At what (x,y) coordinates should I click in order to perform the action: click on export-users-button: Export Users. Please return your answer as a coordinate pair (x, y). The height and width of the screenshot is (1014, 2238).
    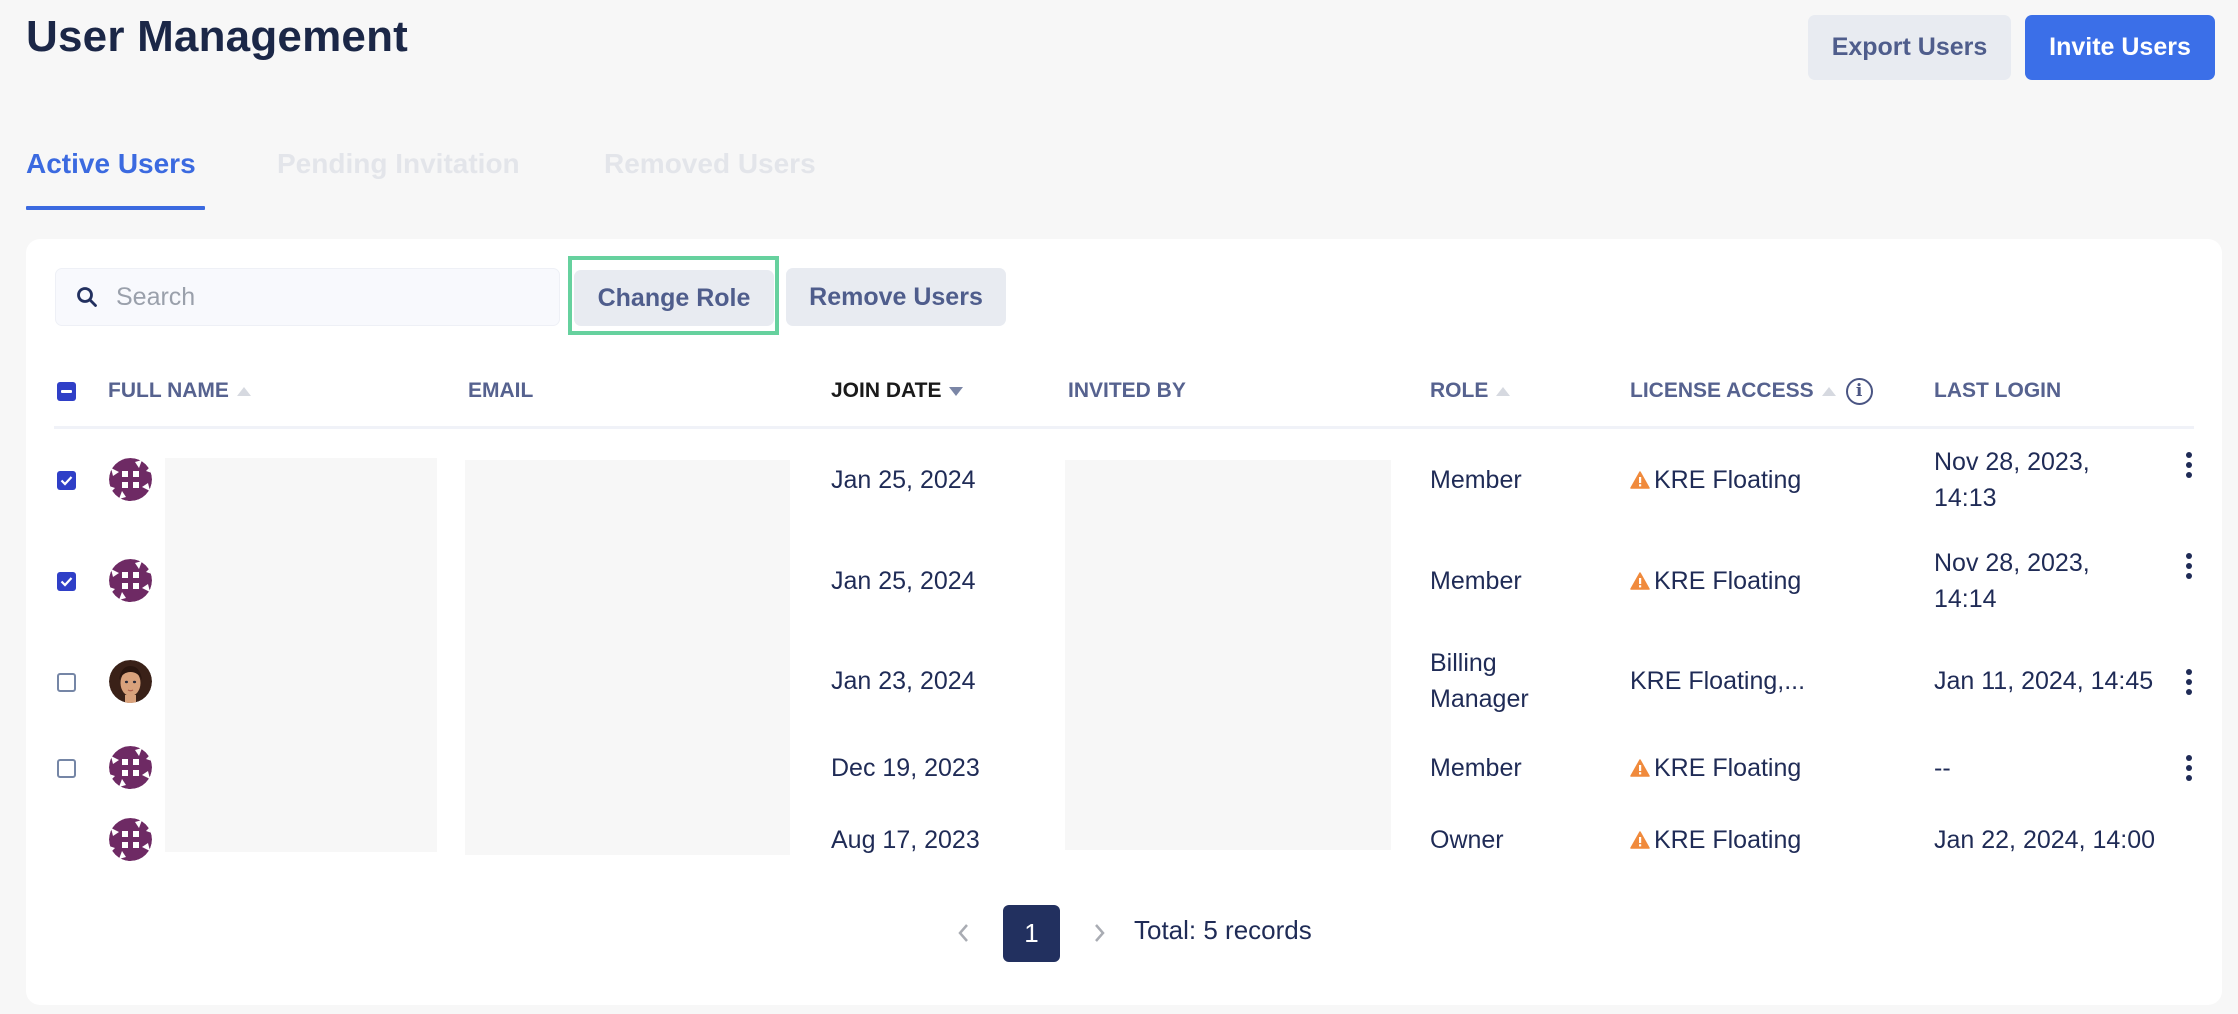
    Looking at the image, I should click on (1909, 47).